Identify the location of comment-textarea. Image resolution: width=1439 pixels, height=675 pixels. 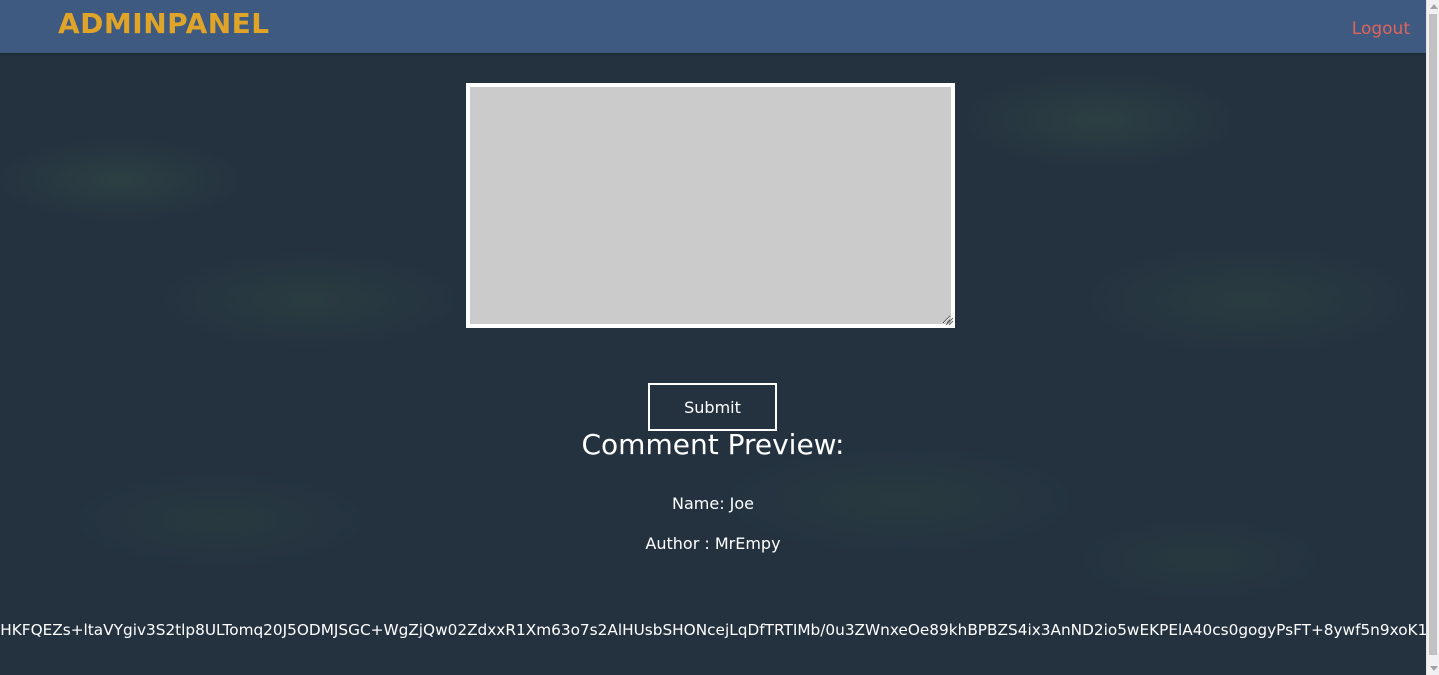
(710, 205).